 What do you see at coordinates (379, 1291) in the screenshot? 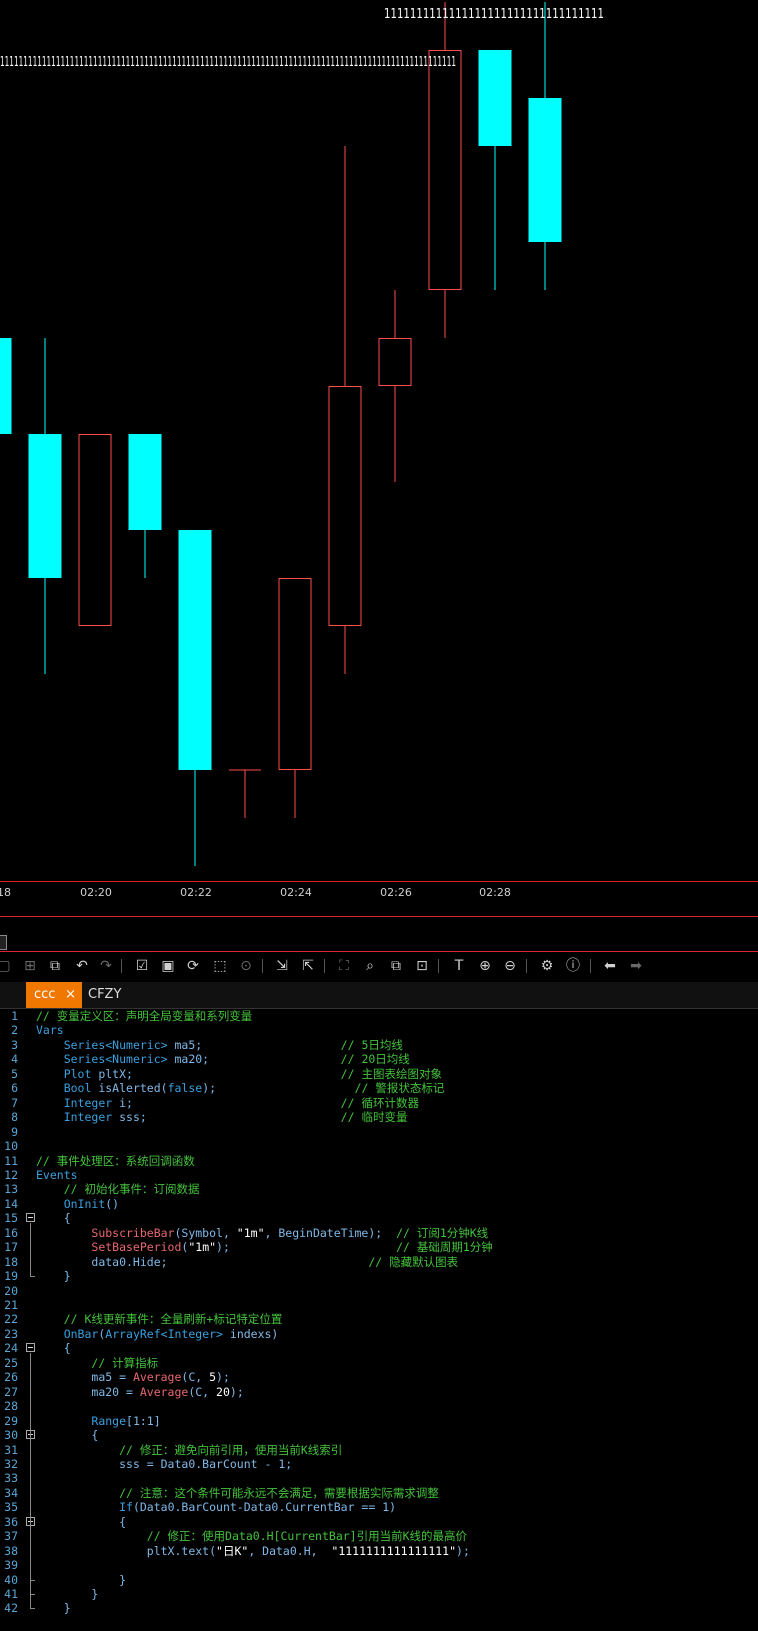
I see `code-line: 20` at bounding box center [379, 1291].